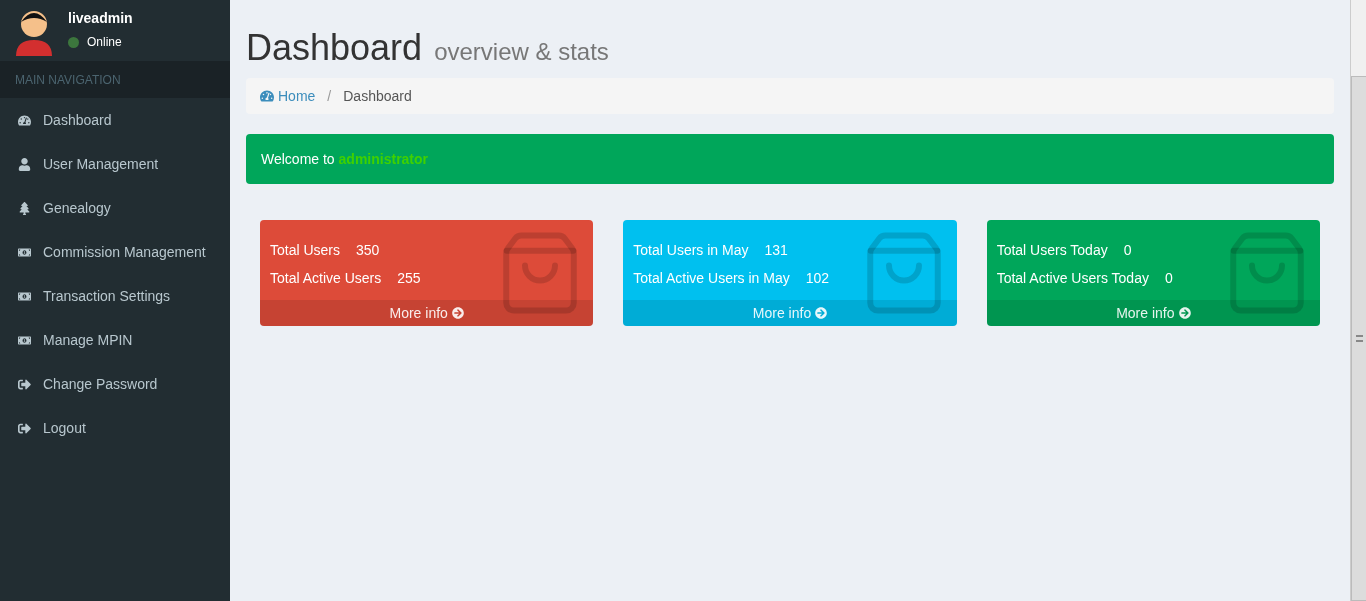 Image resolution: width=1366 pixels, height=601 pixels. Describe the element at coordinates (345, 159) in the screenshot. I see `welcome-message: Welcome to administrator` at that location.